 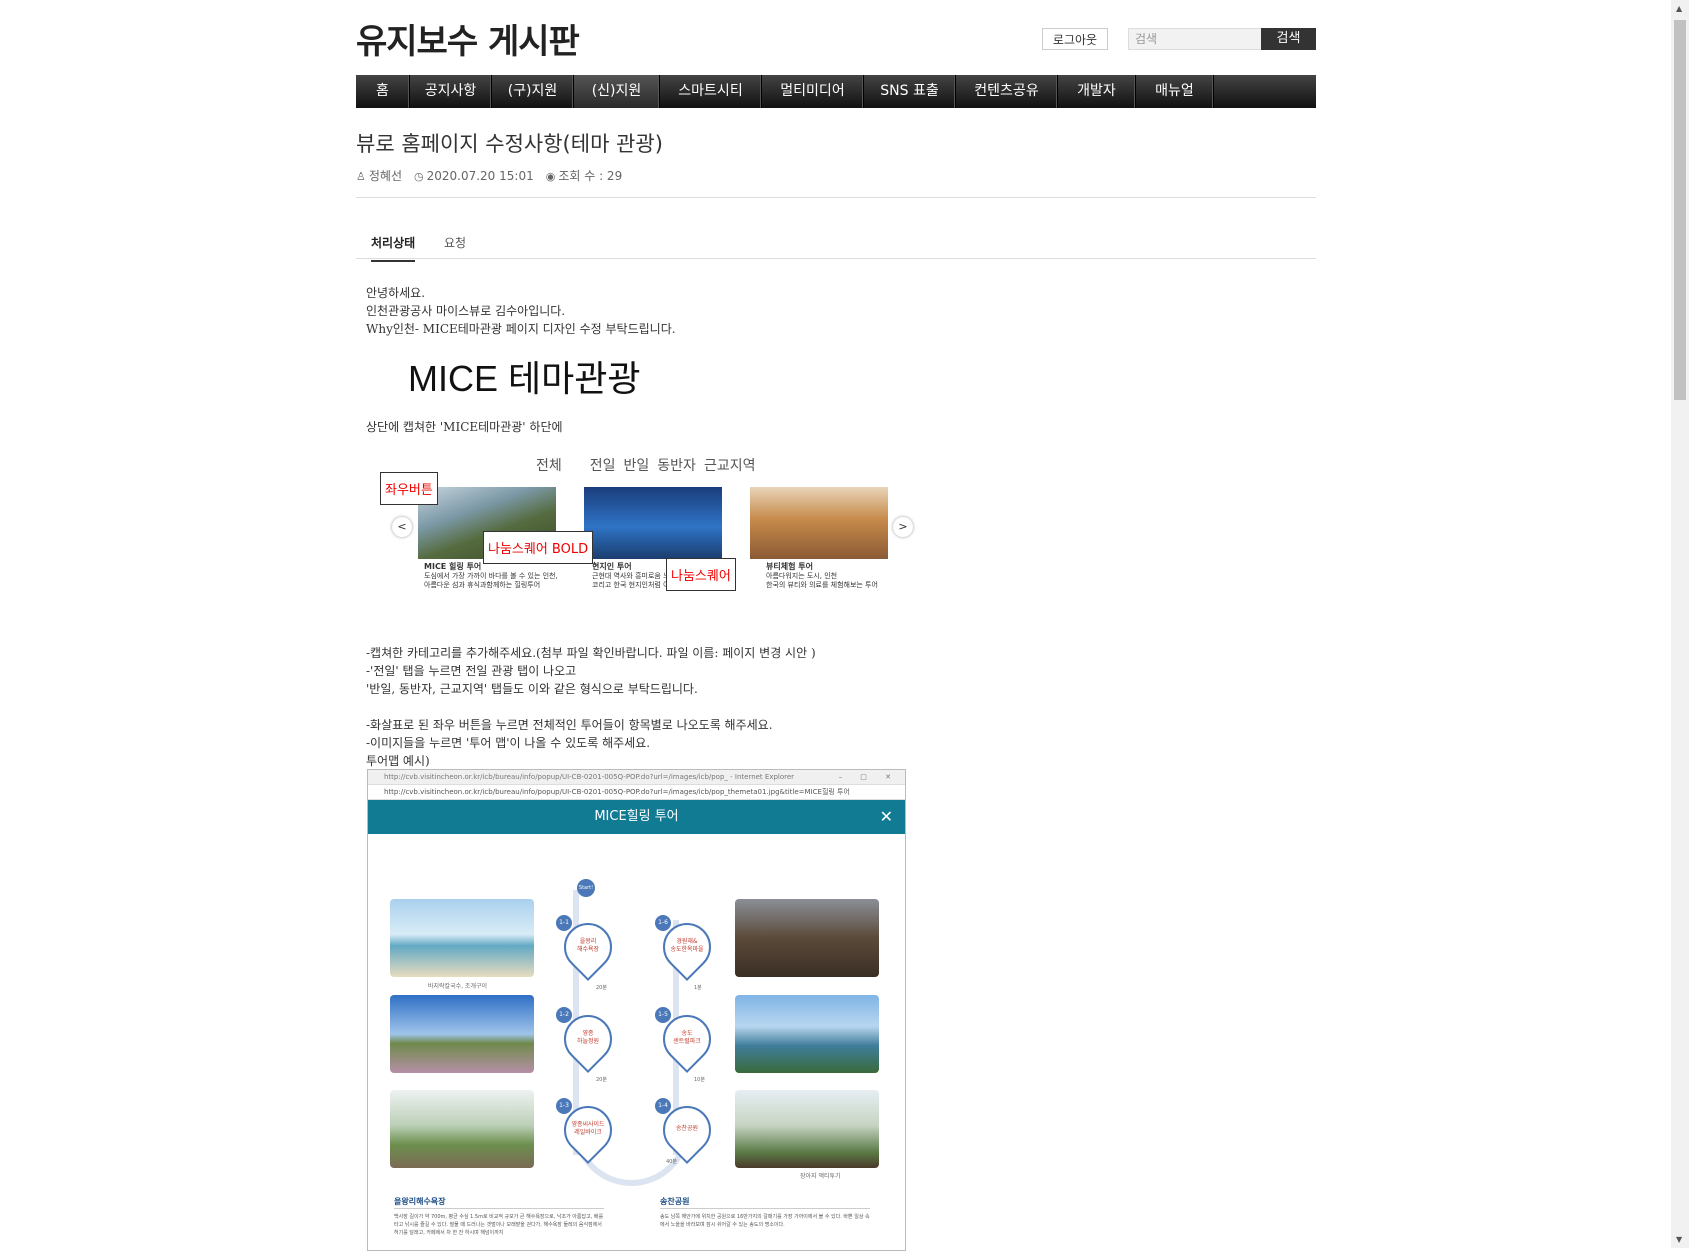 I want to click on node-label: 을왕리 해수욕장, so click(x=588, y=945).